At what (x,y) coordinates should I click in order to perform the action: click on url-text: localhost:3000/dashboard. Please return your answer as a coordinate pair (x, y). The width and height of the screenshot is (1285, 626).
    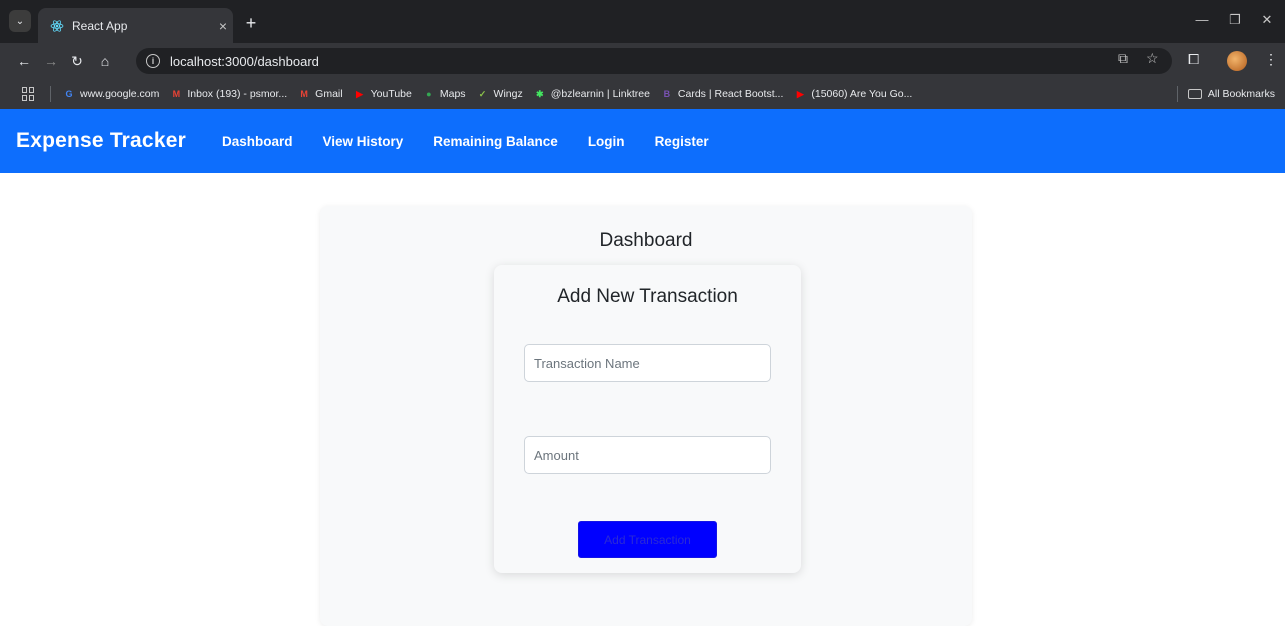
    Looking at the image, I should click on (244, 61).